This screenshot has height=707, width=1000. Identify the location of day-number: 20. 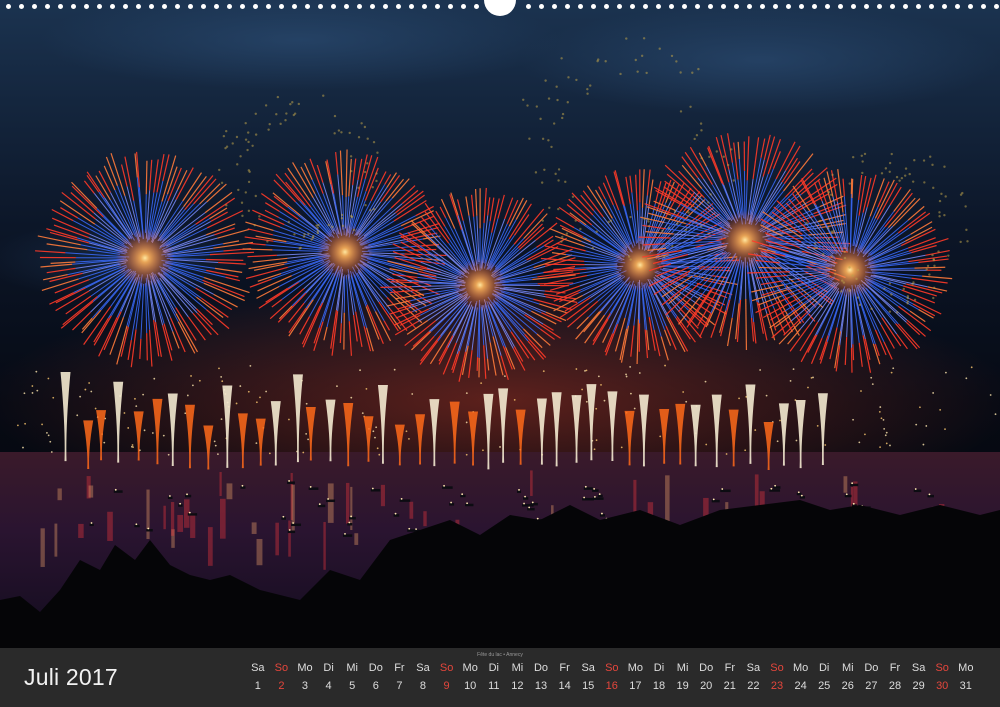
(706, 686).